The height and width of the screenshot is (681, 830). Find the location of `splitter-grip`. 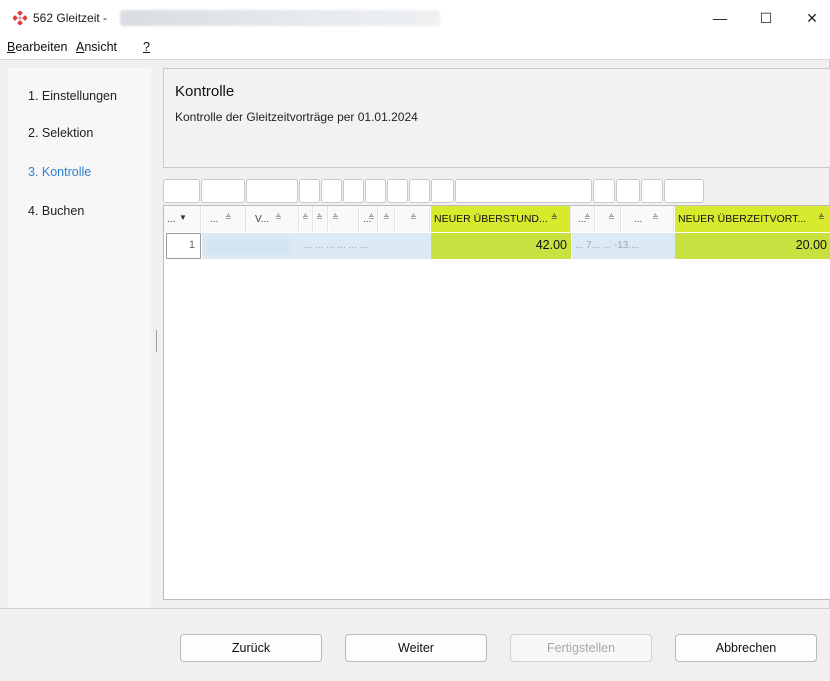

splitter-grip is located at coordinates (156, 341).